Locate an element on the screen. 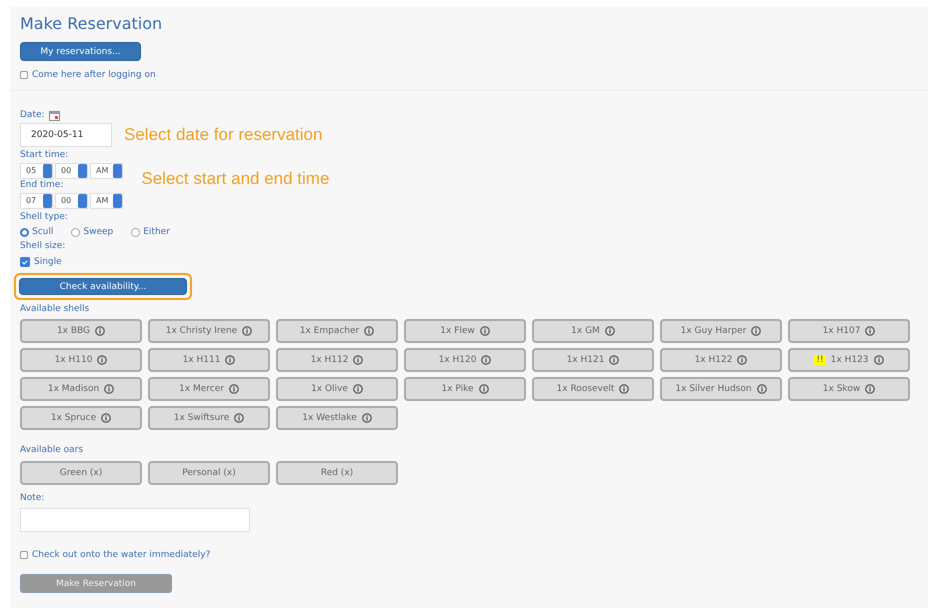 This screenshot has height=608, width=928. note-label: Note: is located at coordinates (33, 498).